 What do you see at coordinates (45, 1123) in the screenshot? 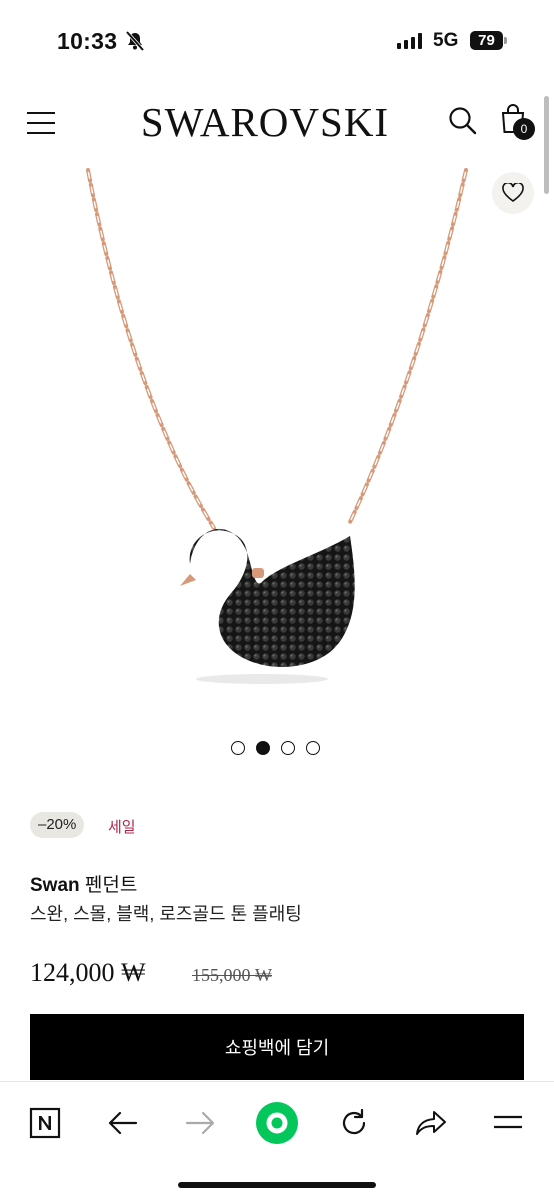
I see `naver-home-icon` at bounding box center [45, 1123].